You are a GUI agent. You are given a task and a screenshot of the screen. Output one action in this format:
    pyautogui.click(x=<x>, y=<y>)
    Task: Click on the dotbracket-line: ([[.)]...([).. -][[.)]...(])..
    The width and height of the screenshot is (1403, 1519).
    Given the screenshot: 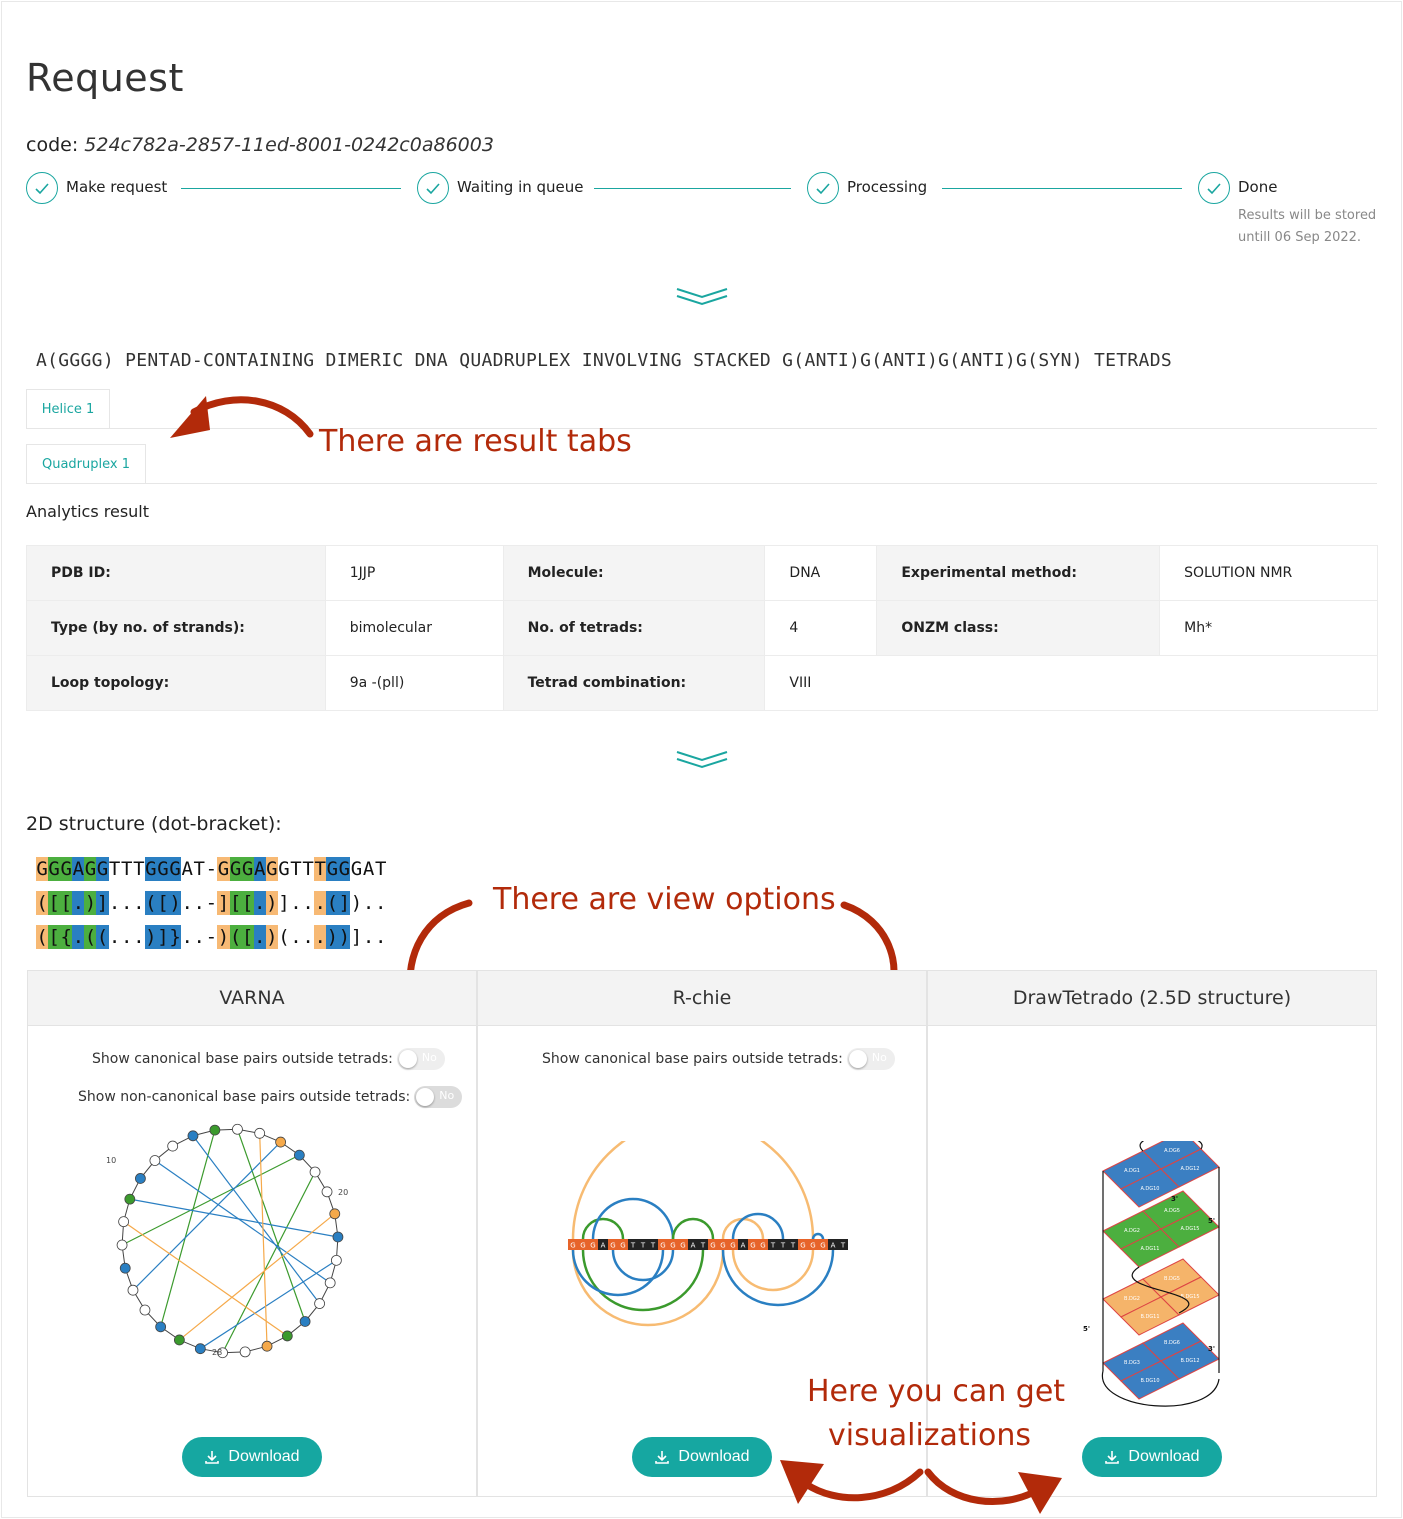 What is the action you would take?
    pyautogui.click(x=211, y=903)
    